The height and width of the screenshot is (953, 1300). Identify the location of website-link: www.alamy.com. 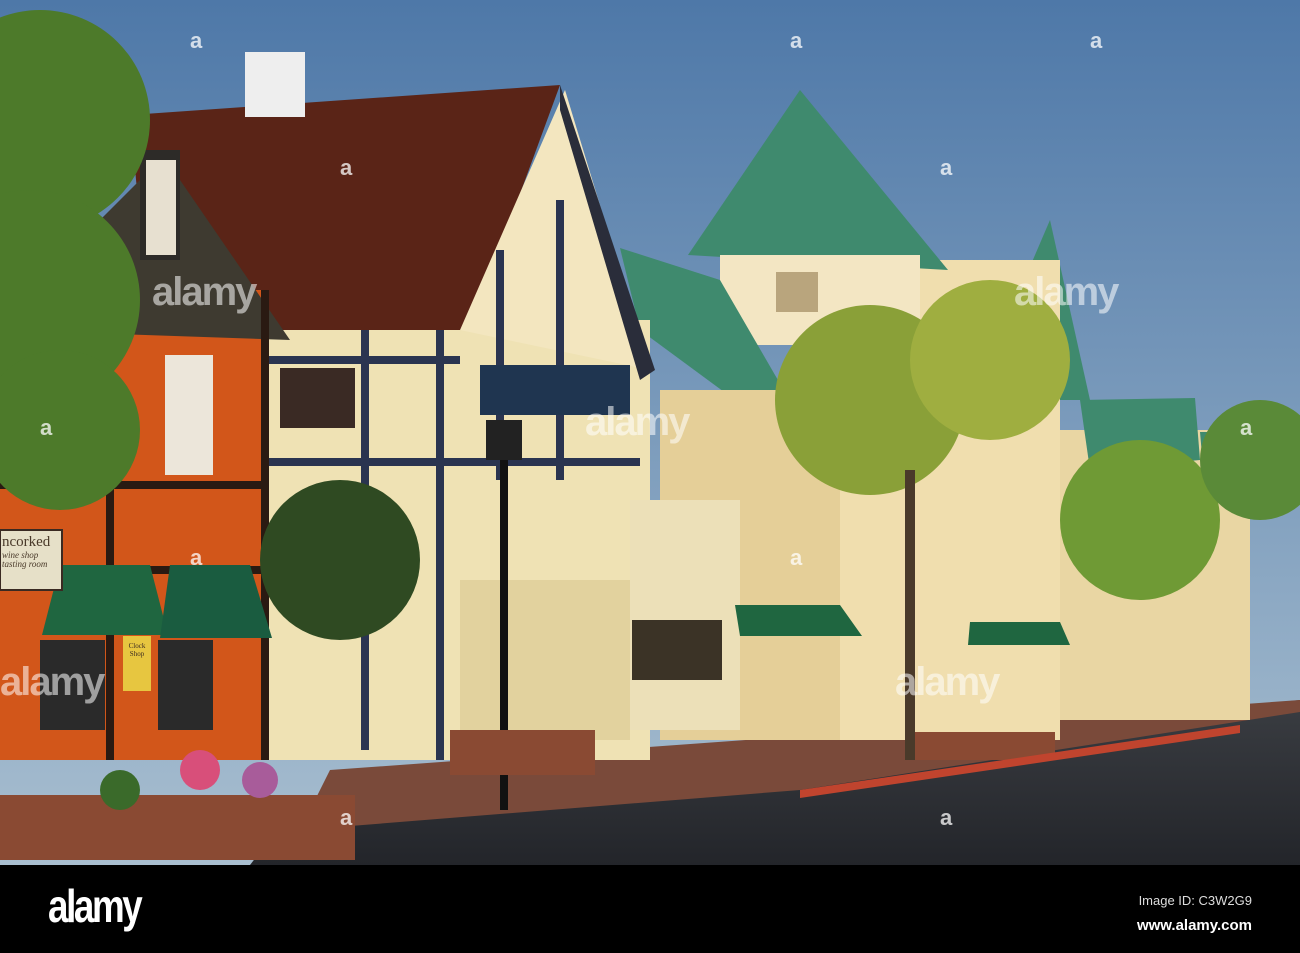
(1194, 925).